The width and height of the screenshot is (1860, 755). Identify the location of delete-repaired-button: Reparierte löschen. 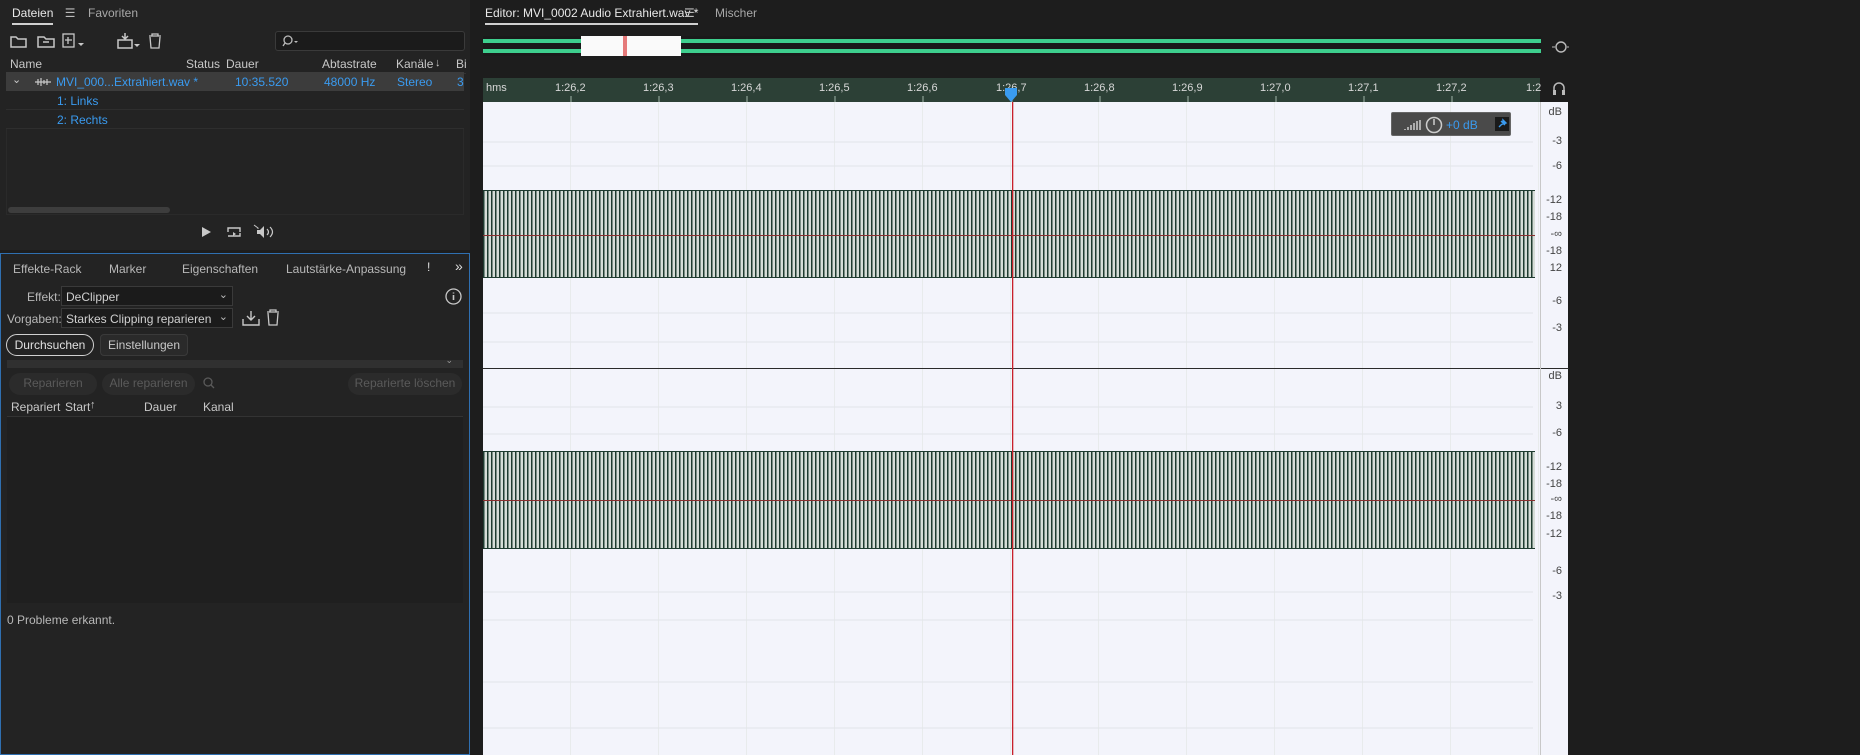
(405, 384).